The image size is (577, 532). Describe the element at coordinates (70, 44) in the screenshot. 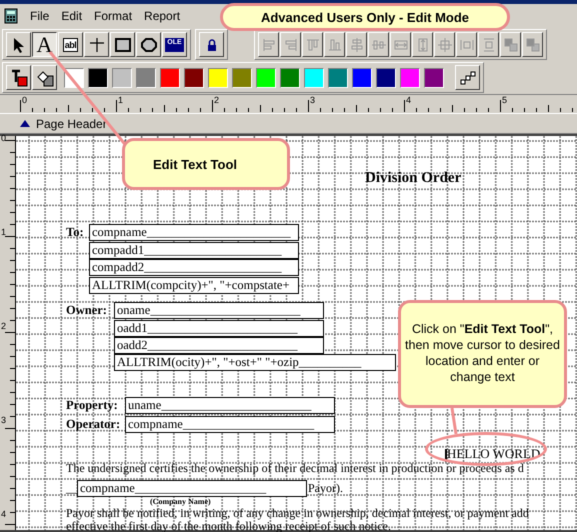

I see `tool-button: abl` at that location.